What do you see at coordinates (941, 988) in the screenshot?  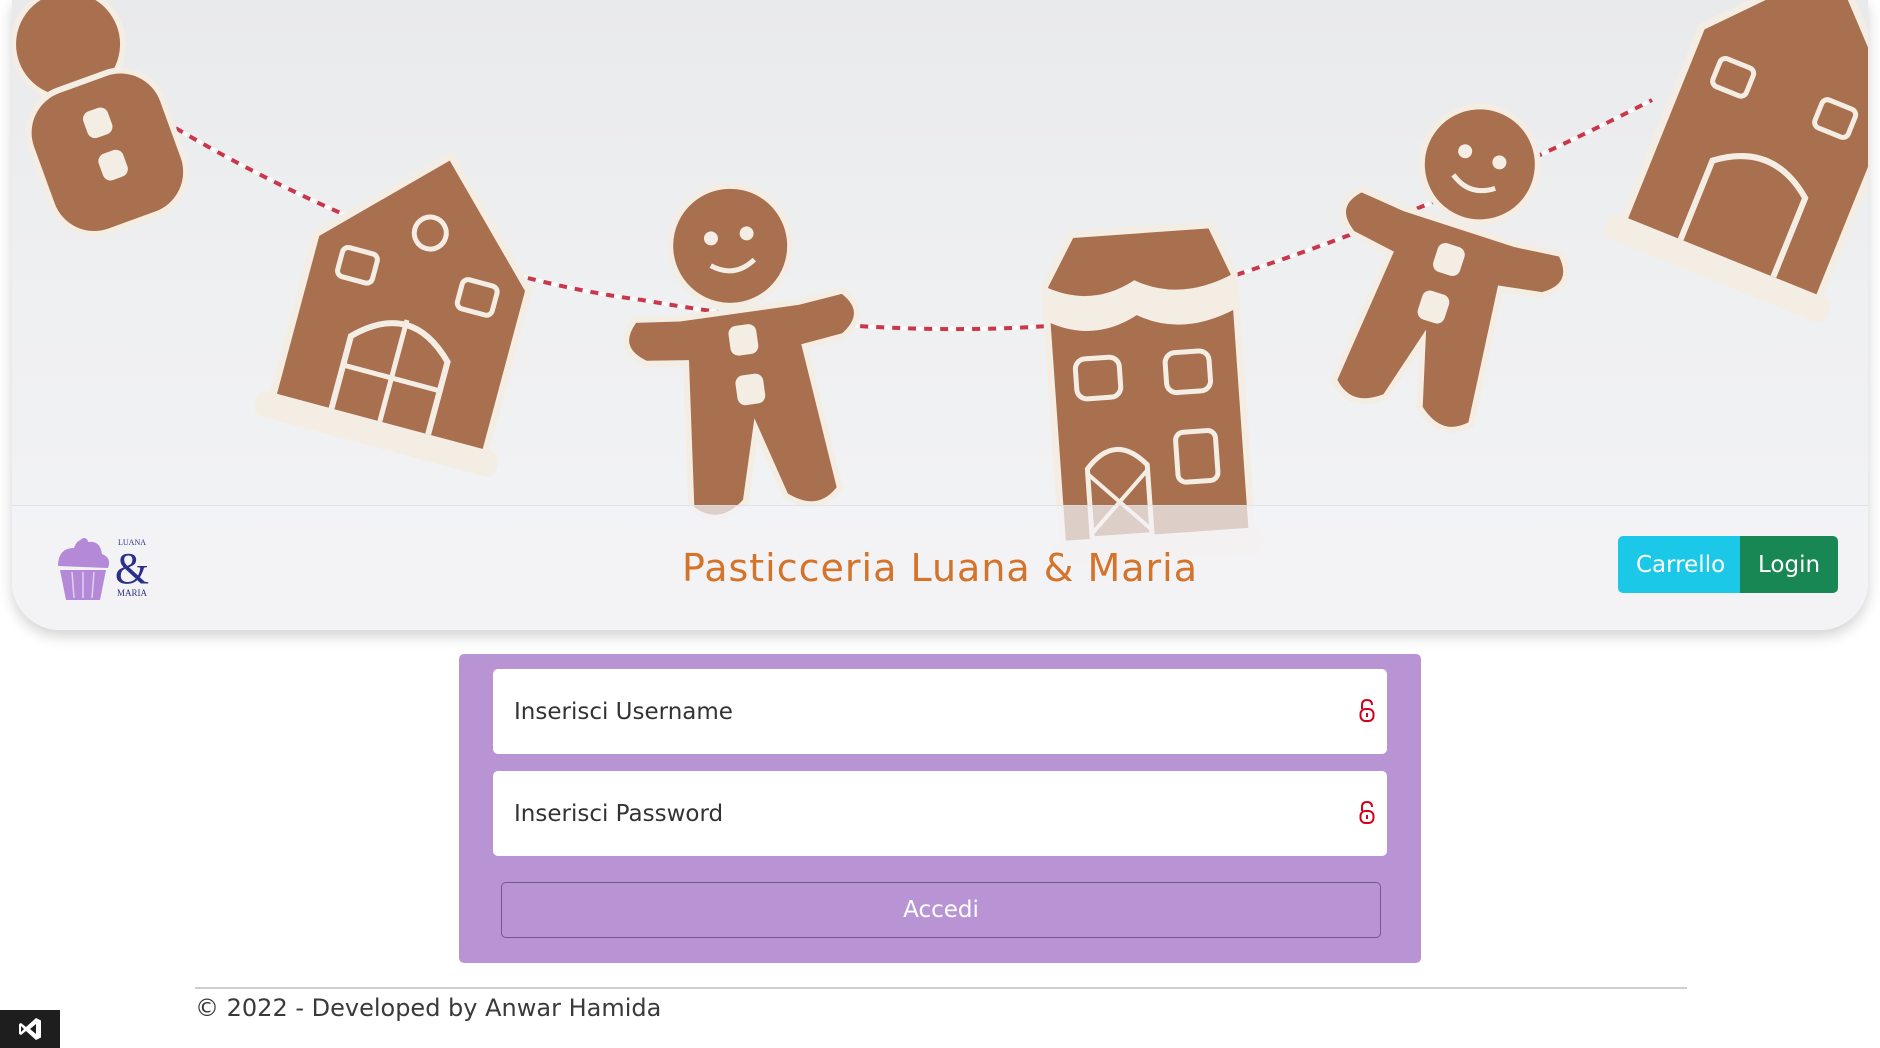 I see `footer-divider` at bounding box center [941, 988].